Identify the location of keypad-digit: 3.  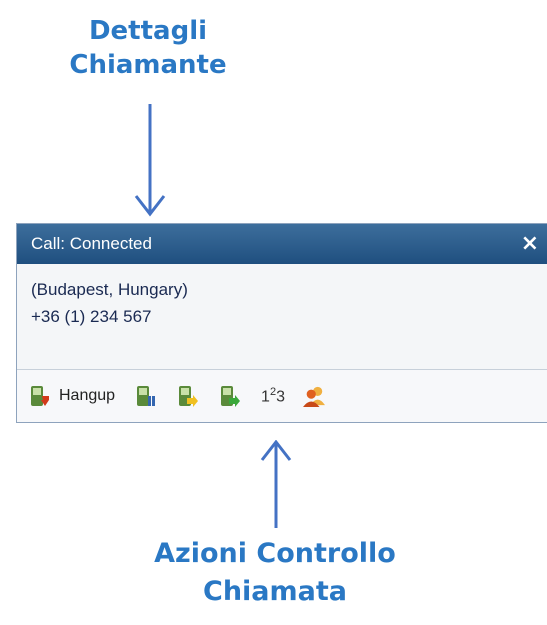
(280, 397).